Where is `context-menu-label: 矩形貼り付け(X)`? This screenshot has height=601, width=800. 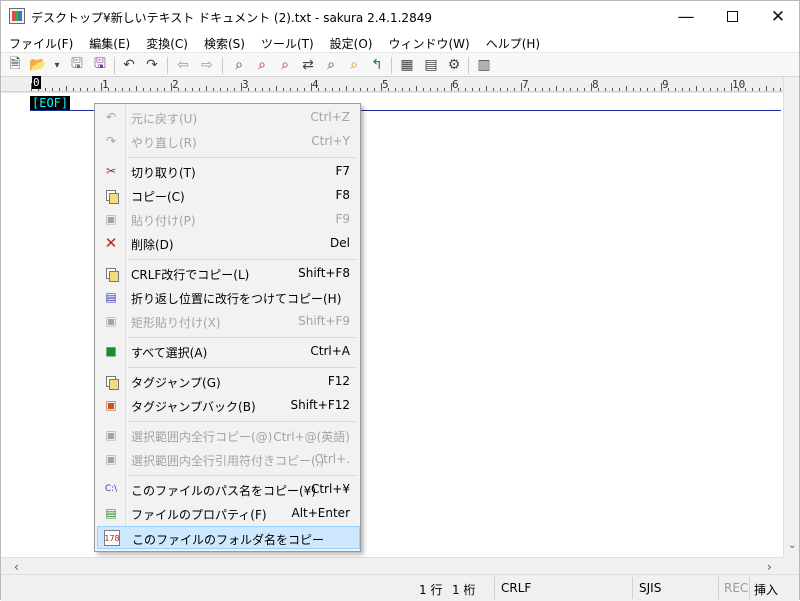
context-menu-label: 矩形貼り付け(X) is located at coordinates (176, 323).